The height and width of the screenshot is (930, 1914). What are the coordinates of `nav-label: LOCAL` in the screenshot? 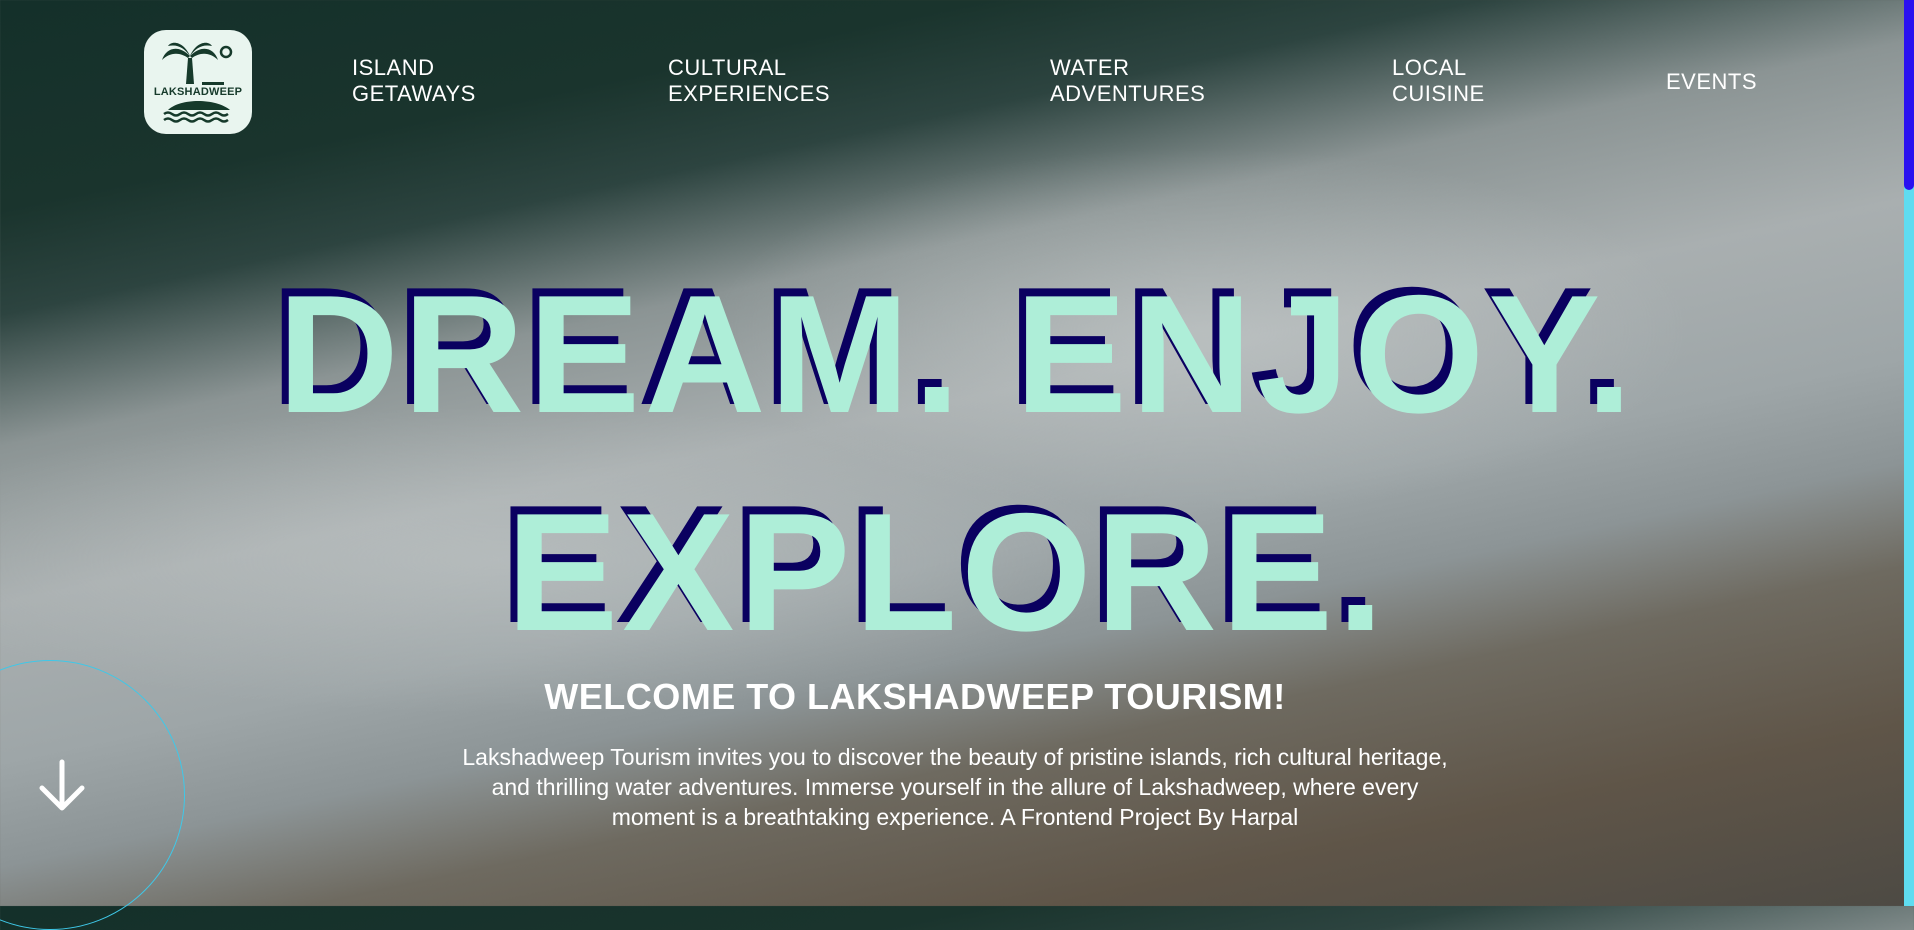 It's located at (1429, 67).